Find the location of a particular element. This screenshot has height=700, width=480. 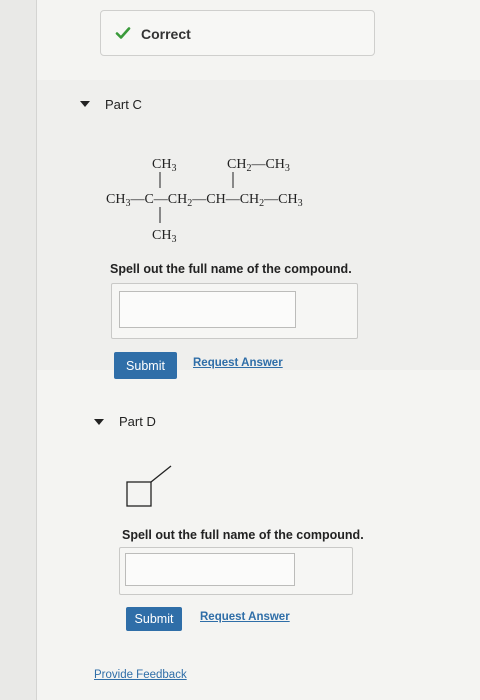

part-d-prompt: Spell out the full name of the compound. is located at coordinates (243, 535).